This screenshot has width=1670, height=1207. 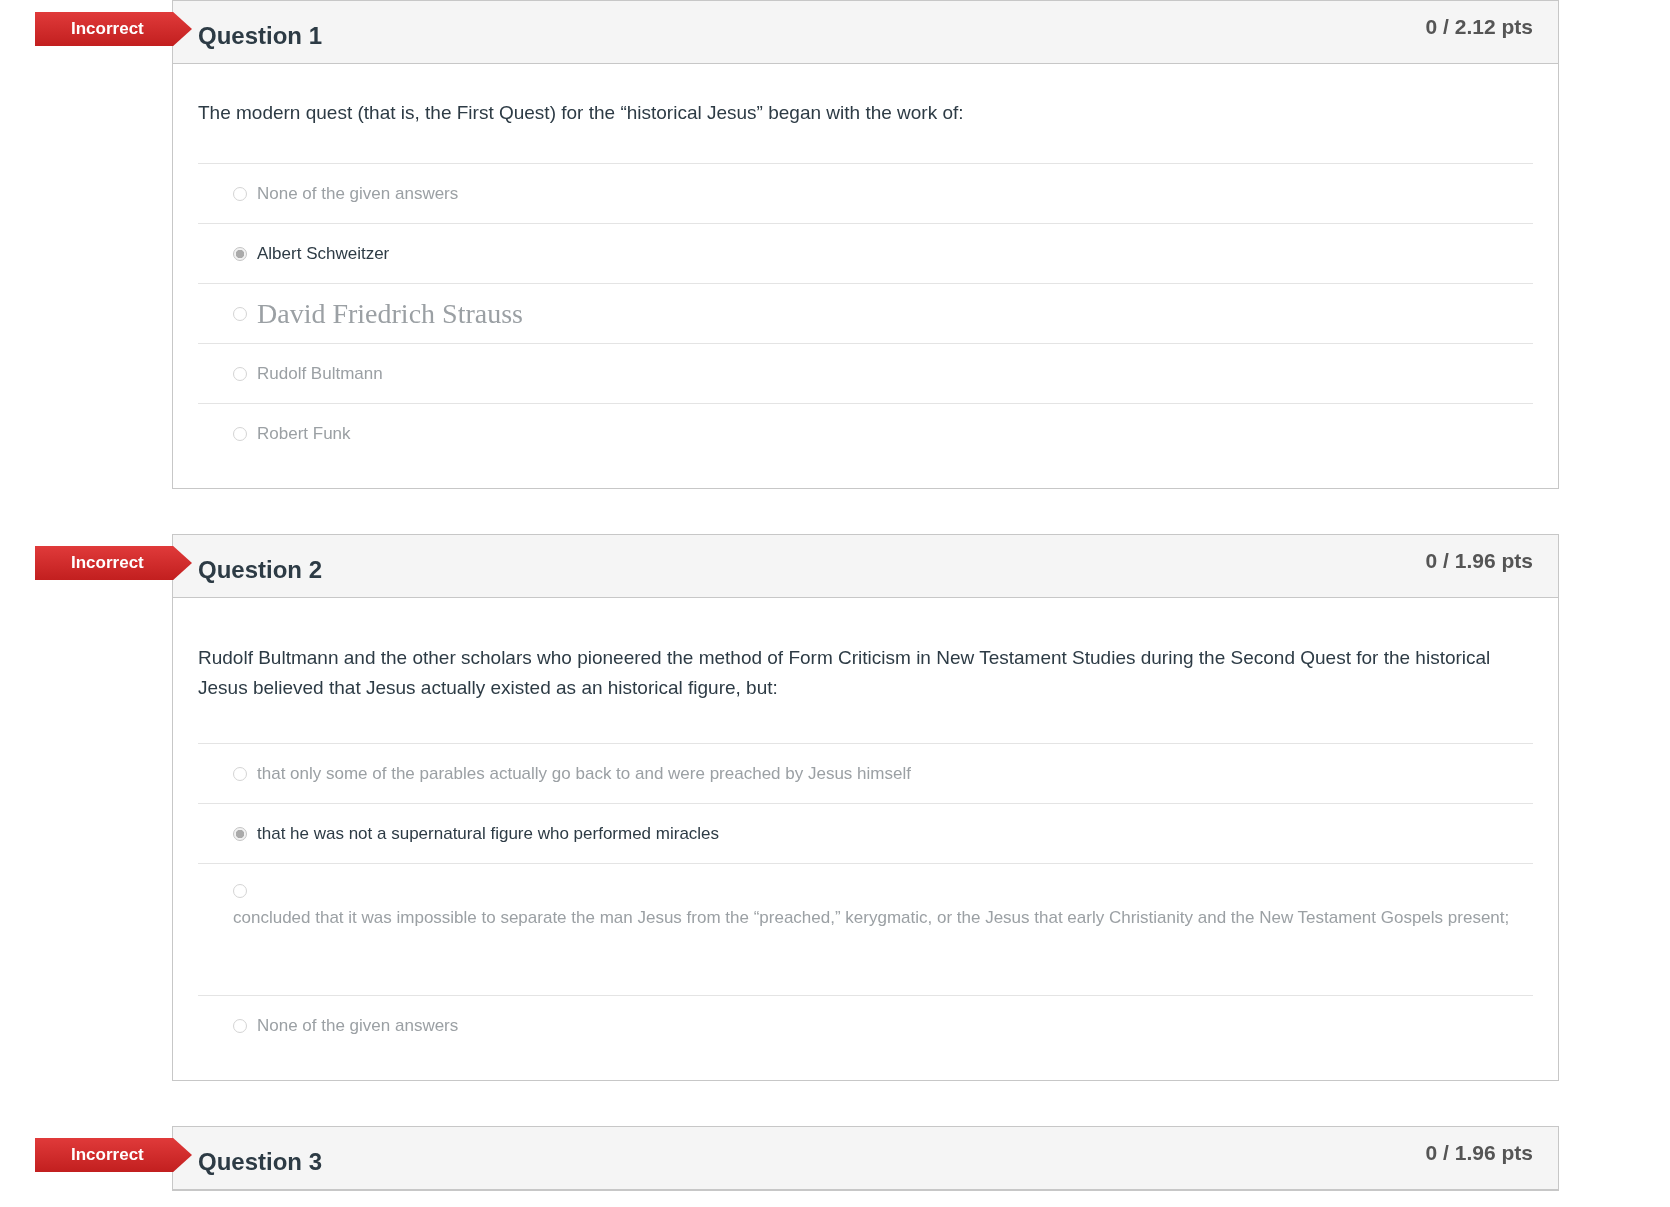 What do you see at coordinates (390, 313) in the screenshot?
I see `answer-label: David Friedrich Strauss` at bounding box center [390, 313].